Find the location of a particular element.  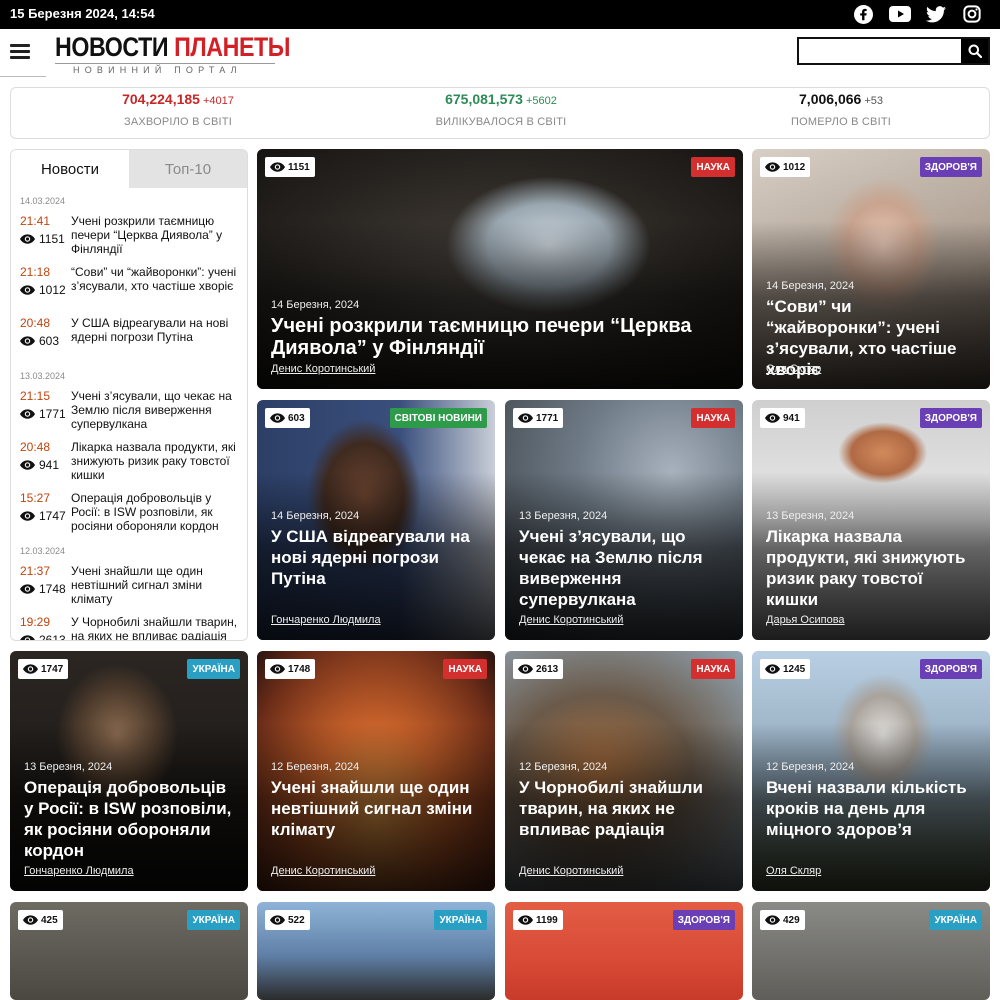

card-date: 14 Березня, 2024 is located at coordinates (810, 286).